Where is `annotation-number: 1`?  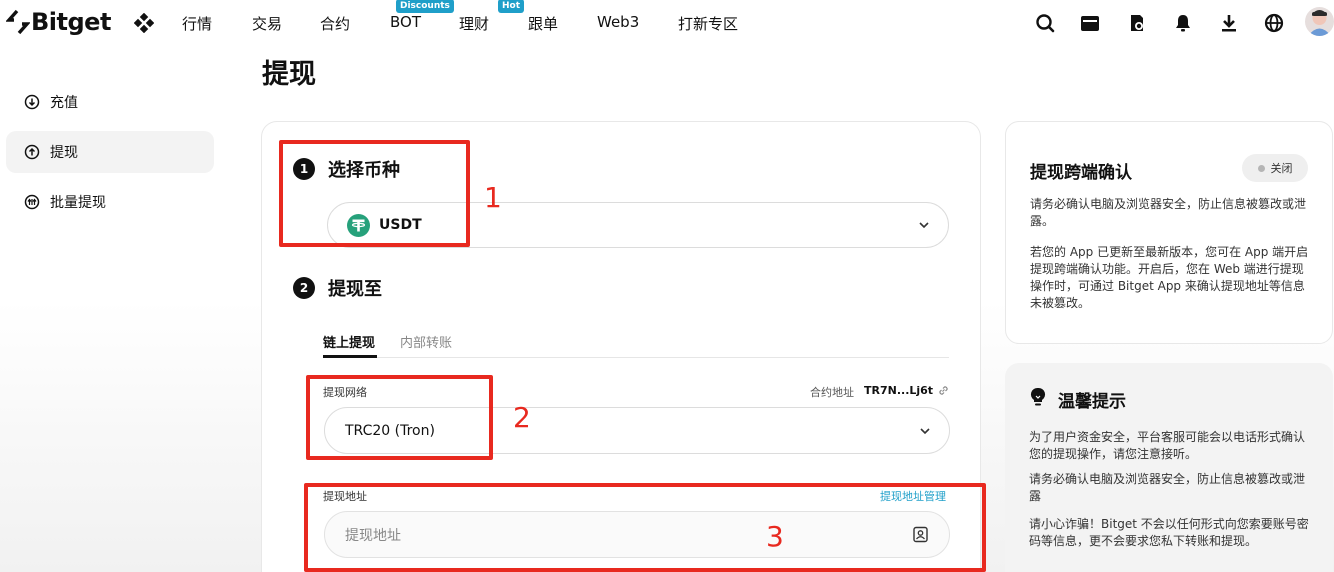 annotation-number: 1 is located at coordinates (493, 197).